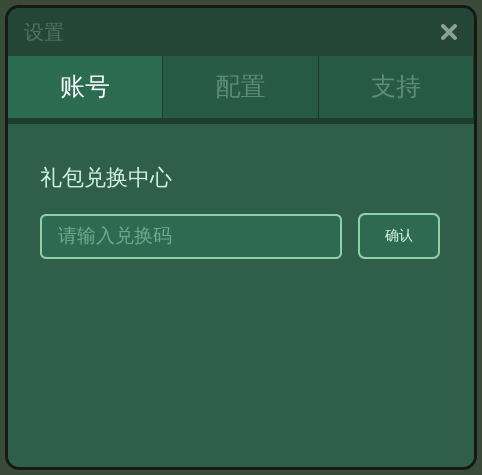 The image size is (482, 475). Describe the element at coordinates (449, 32) in the screenshot. I see `close-icon` at that location.